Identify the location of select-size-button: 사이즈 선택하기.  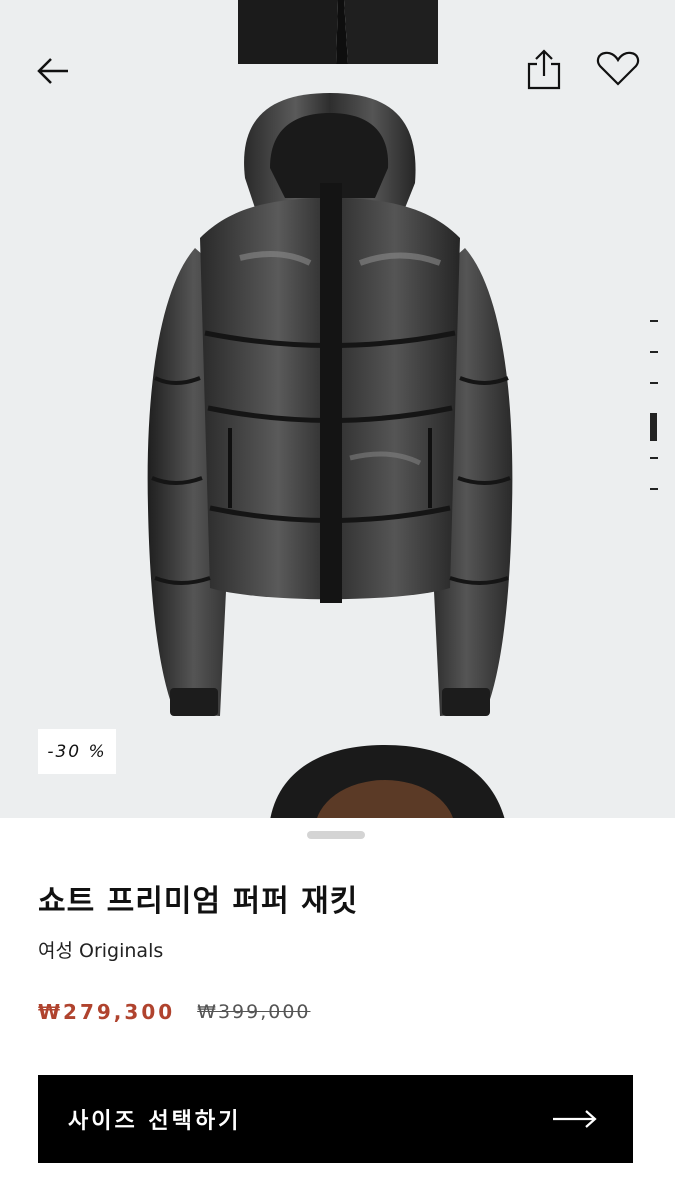
(335, 1119).